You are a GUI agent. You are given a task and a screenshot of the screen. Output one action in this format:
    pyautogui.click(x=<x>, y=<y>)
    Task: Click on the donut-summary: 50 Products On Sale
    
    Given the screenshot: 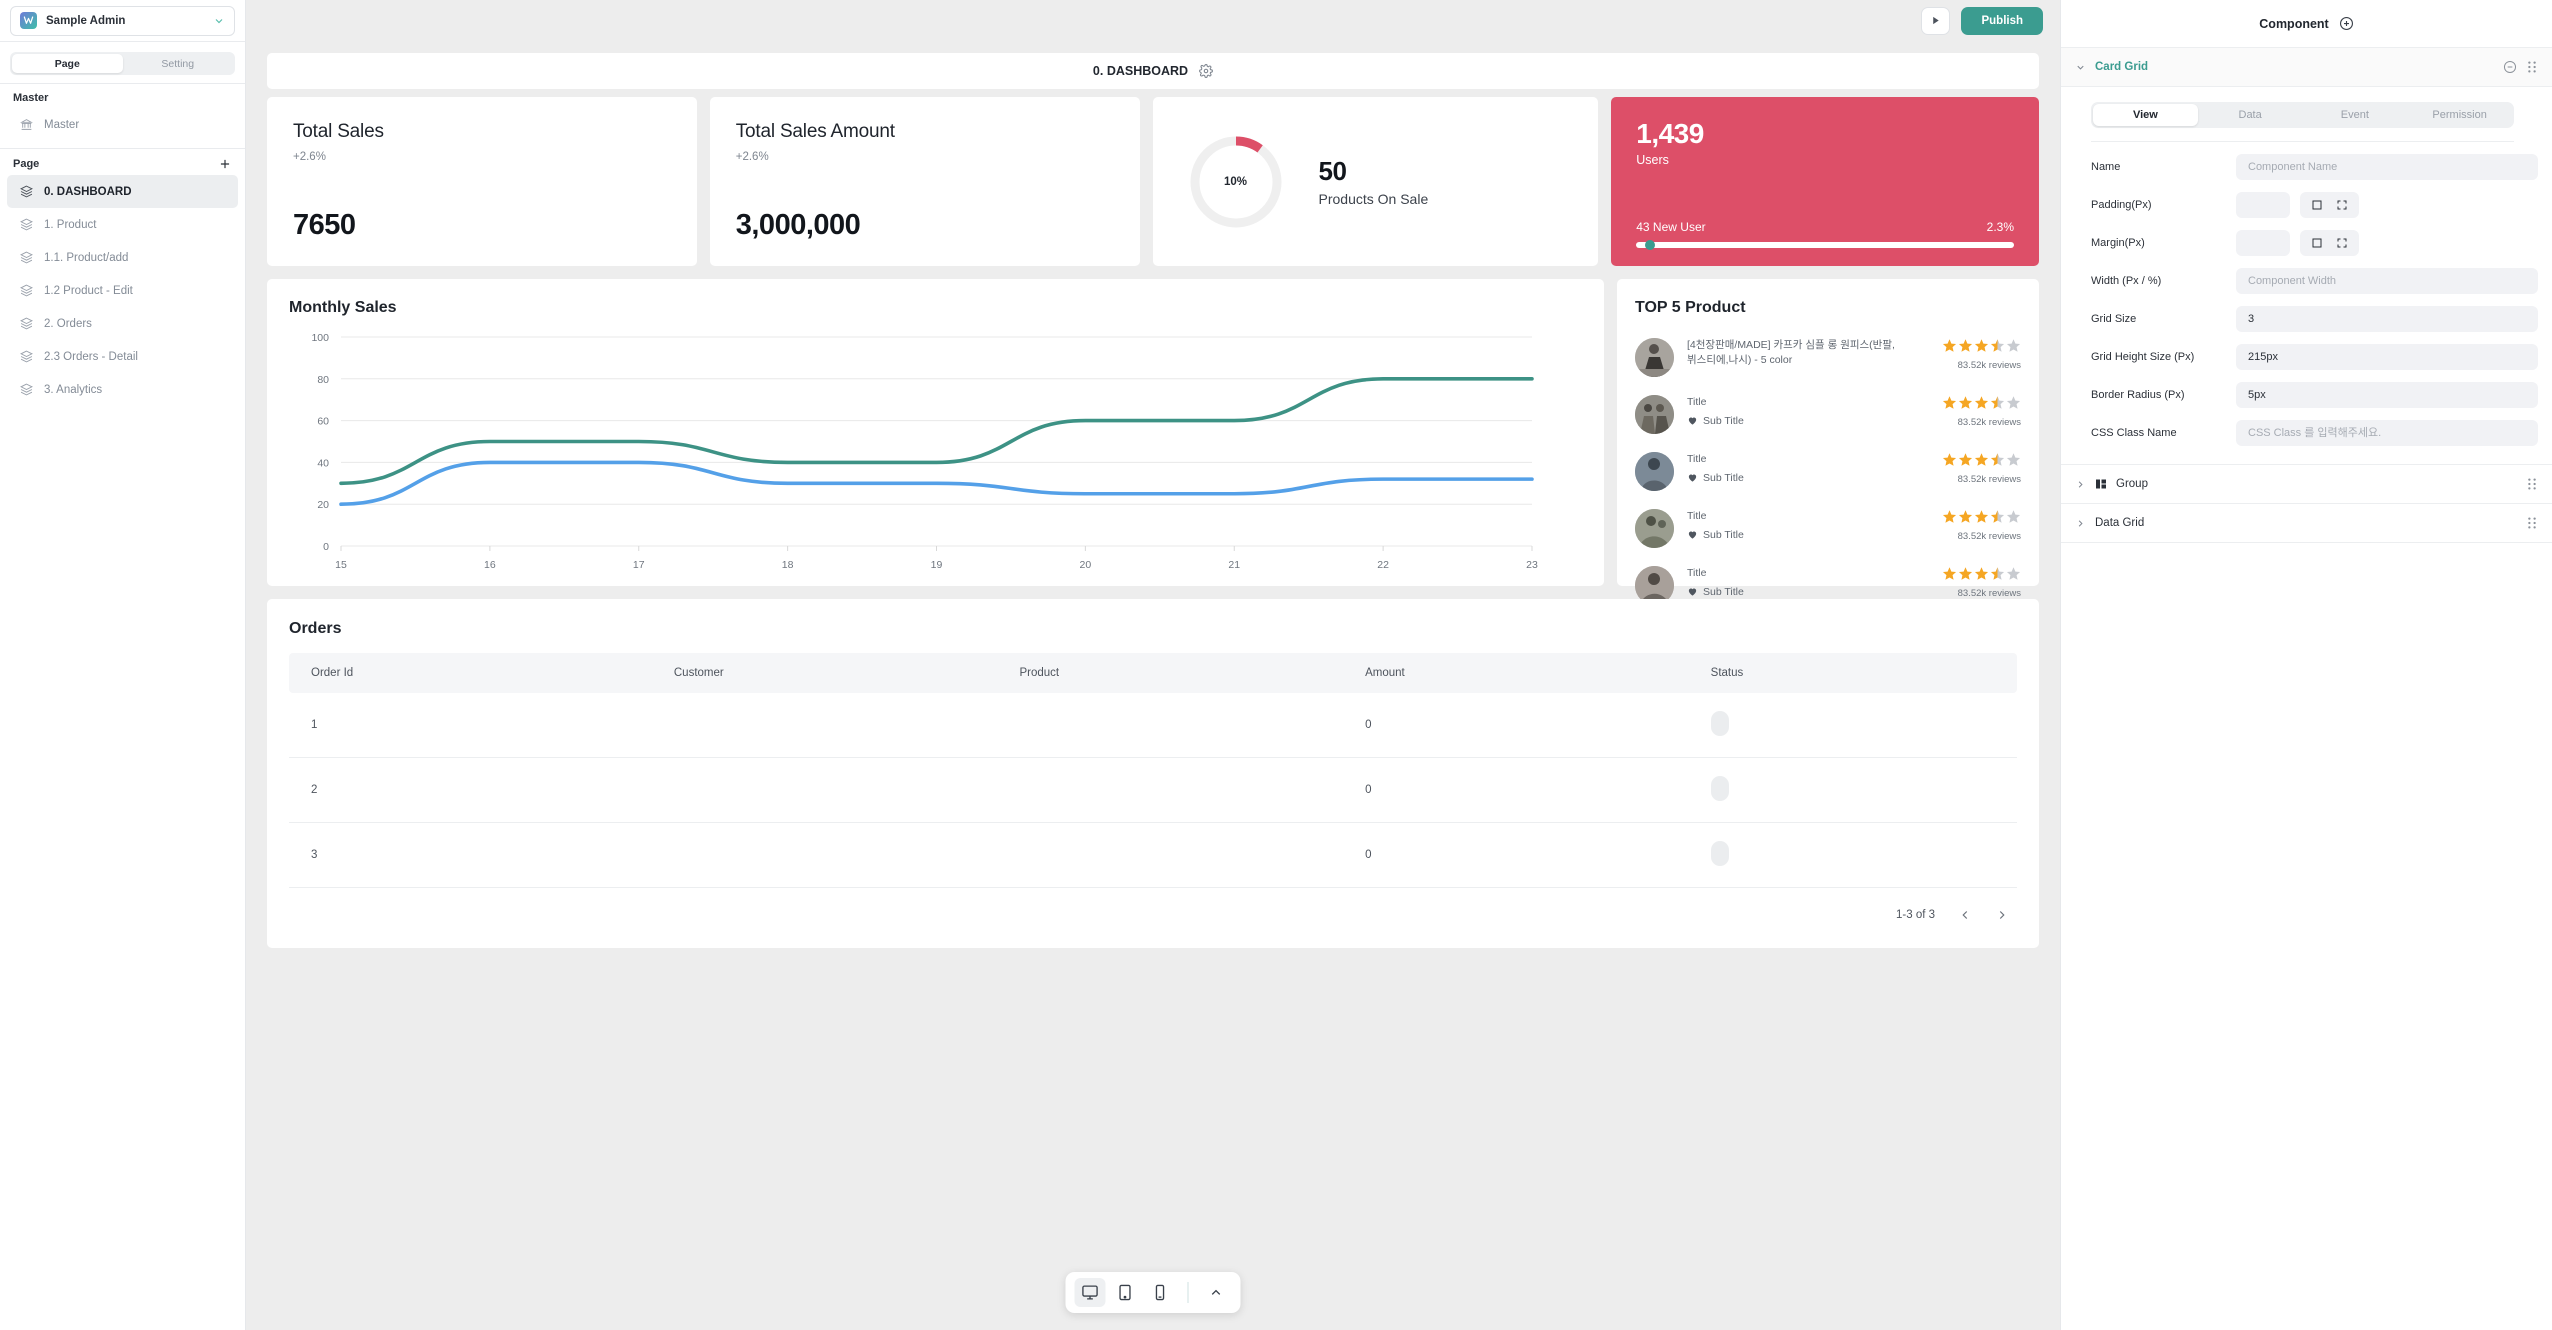 What is the action you would take?
    pyautogui.click(x=1374, y=181)
    